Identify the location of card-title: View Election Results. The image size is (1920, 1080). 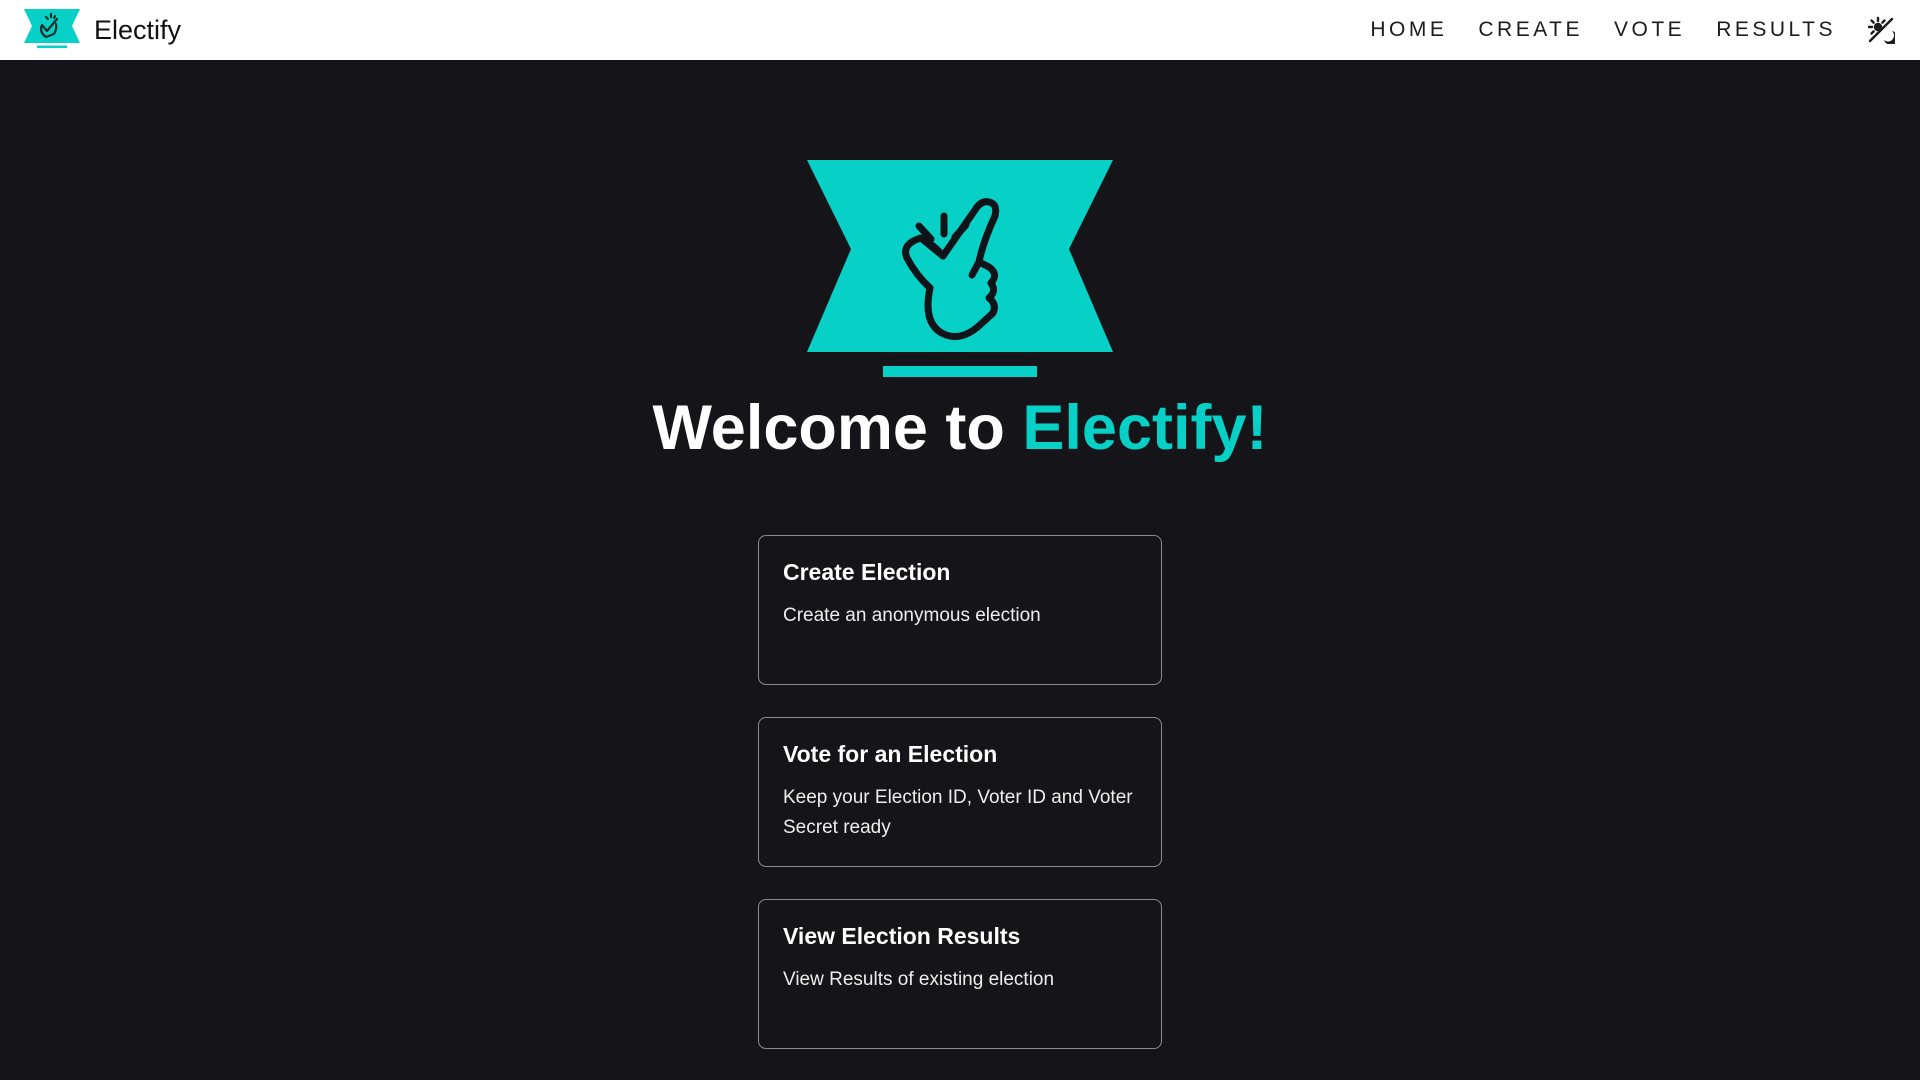
(902, 936).